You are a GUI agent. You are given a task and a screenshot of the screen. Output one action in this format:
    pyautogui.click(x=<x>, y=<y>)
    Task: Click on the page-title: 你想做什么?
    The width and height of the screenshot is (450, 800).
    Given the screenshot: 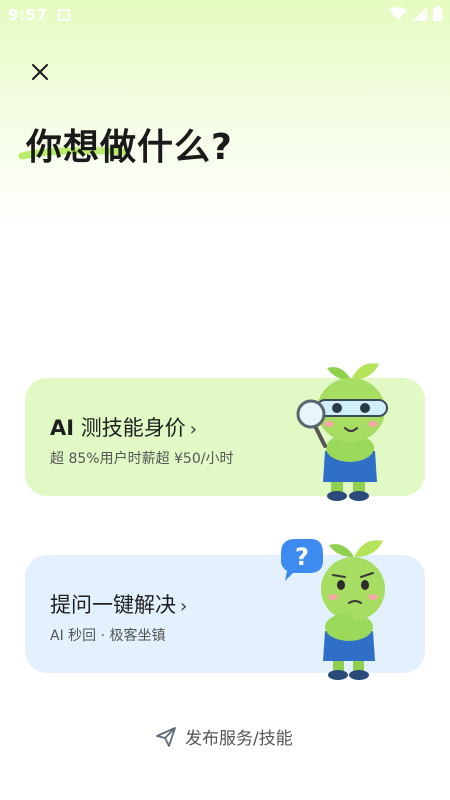 What is the action you would take?
    pyautogui.click(x=129, y=147)
    